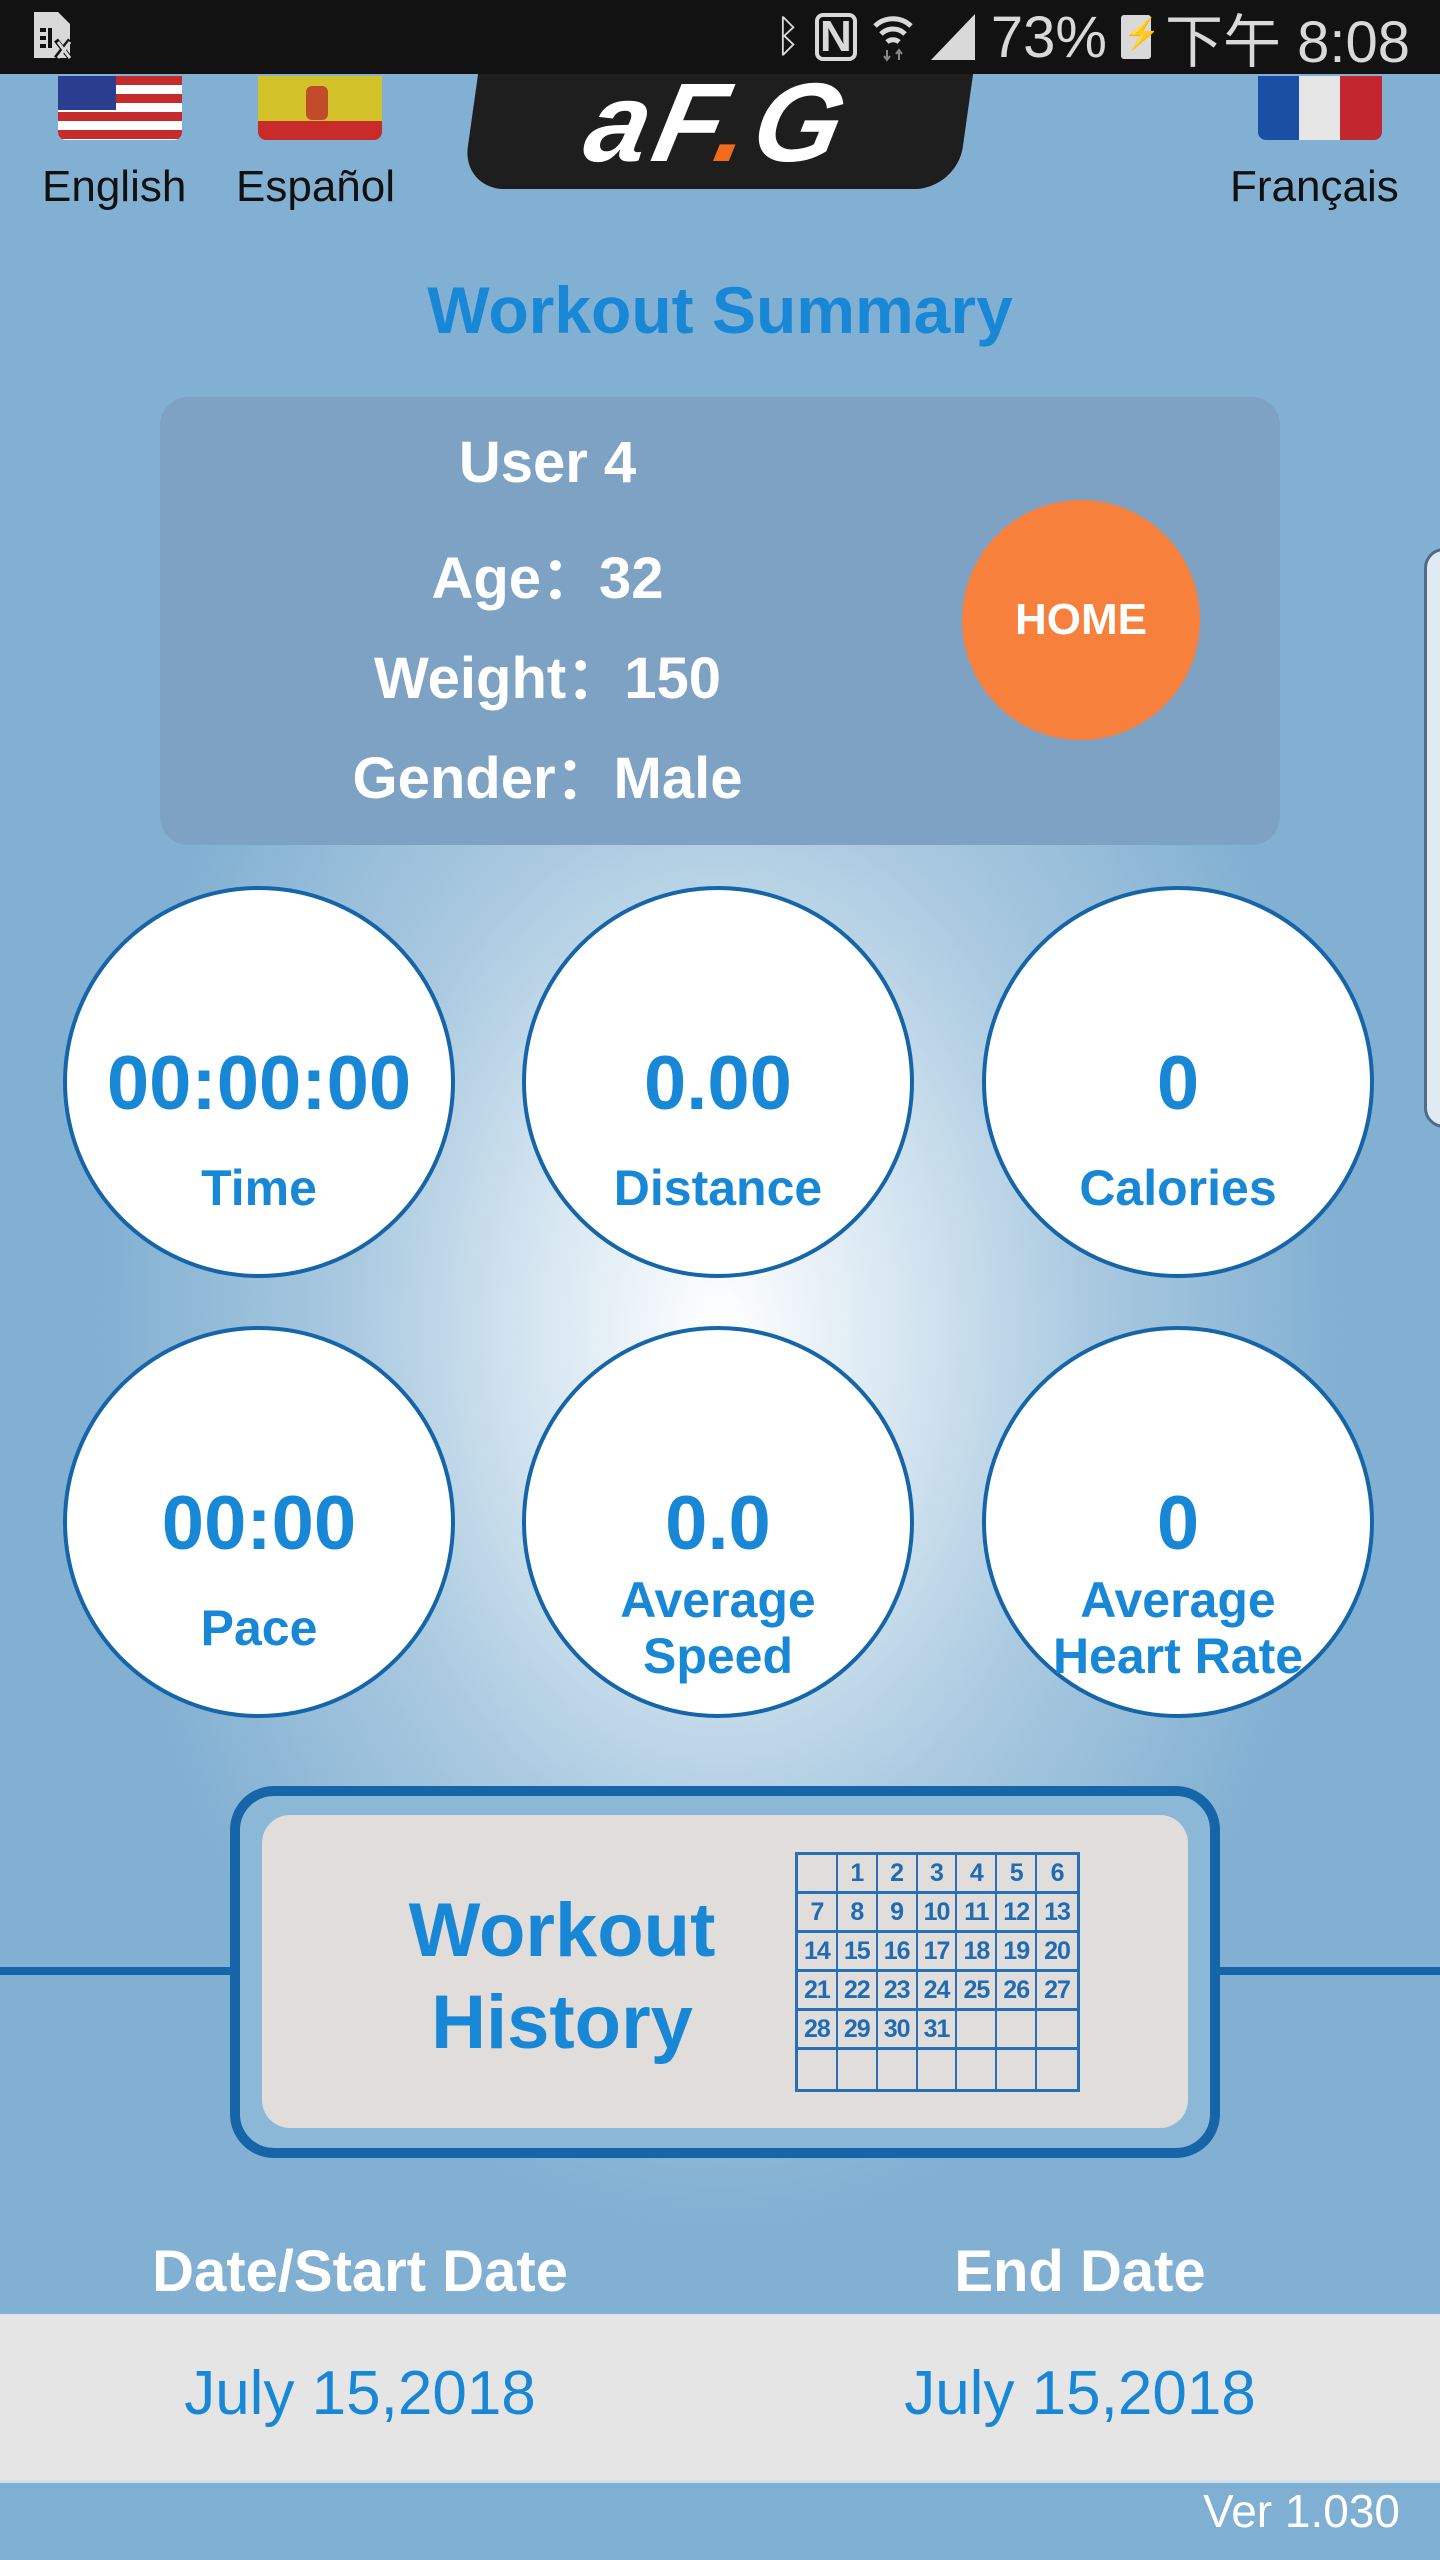 The image size is (1440, 2560). I want to click on version-label: Ver 1.030, so click(1301, 2511).